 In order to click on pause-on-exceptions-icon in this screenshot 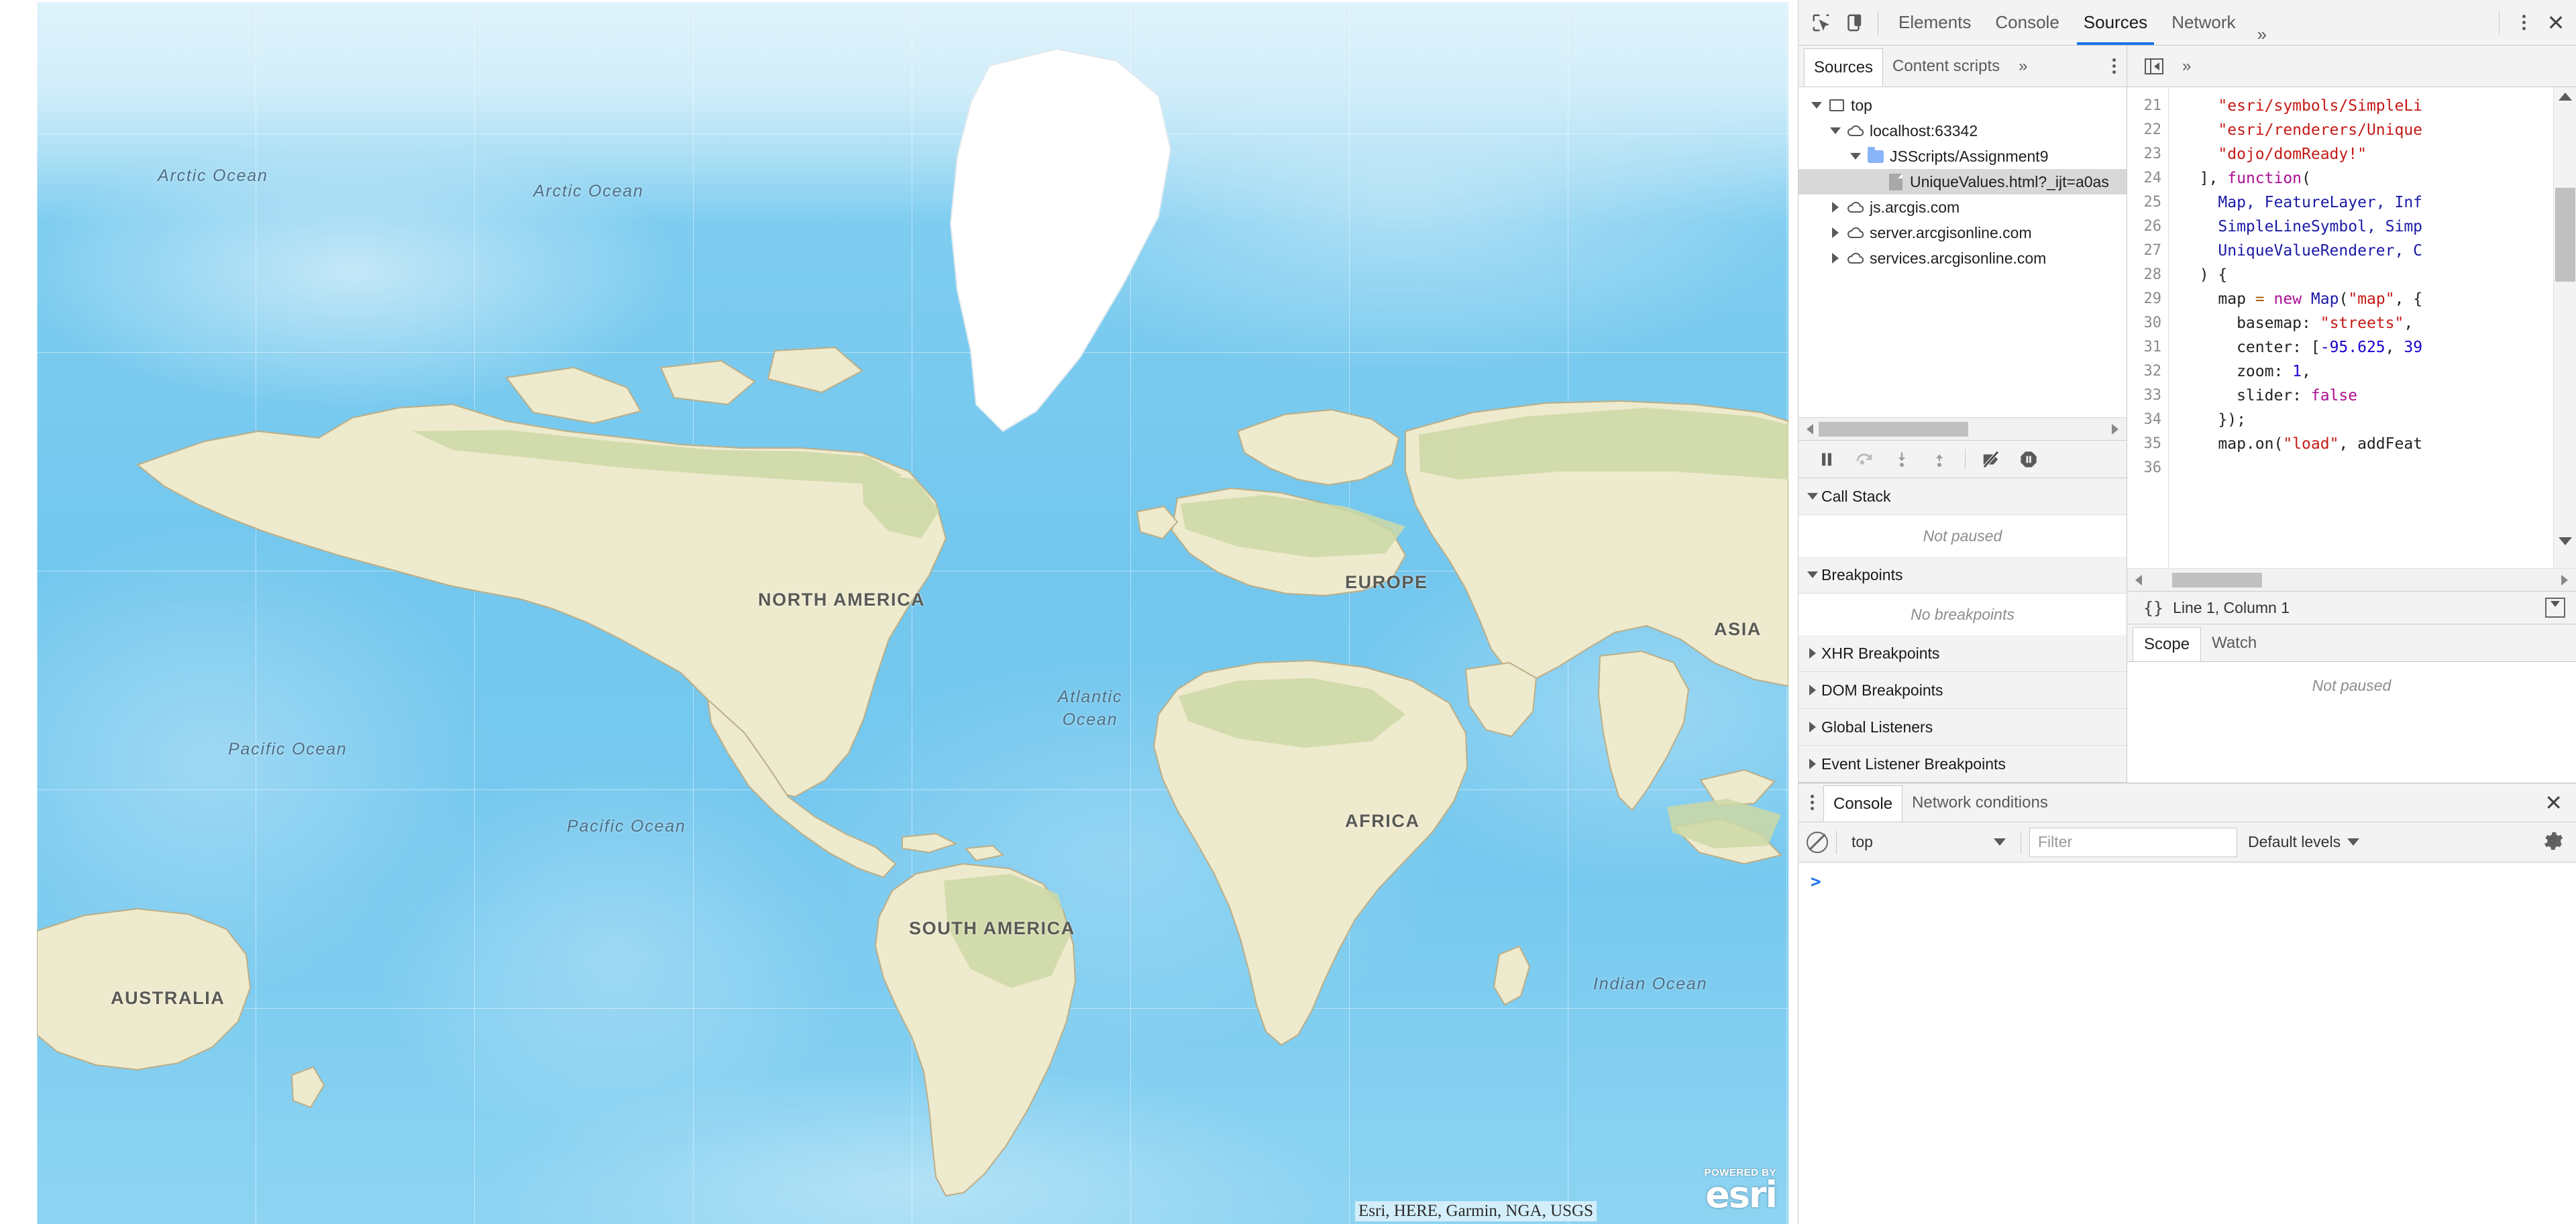, I will do `click(2028, 459)`.